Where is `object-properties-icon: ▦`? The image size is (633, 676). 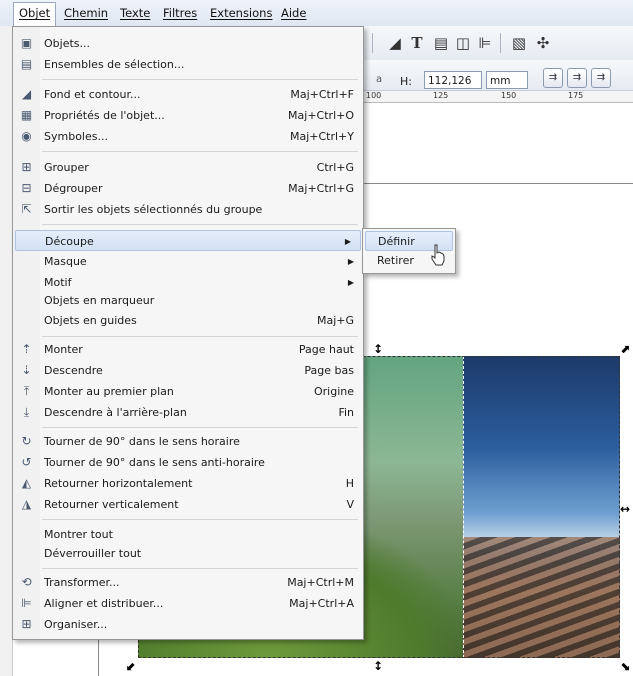 object-properties-icon: ▦ is located at coordinates (26, 115).